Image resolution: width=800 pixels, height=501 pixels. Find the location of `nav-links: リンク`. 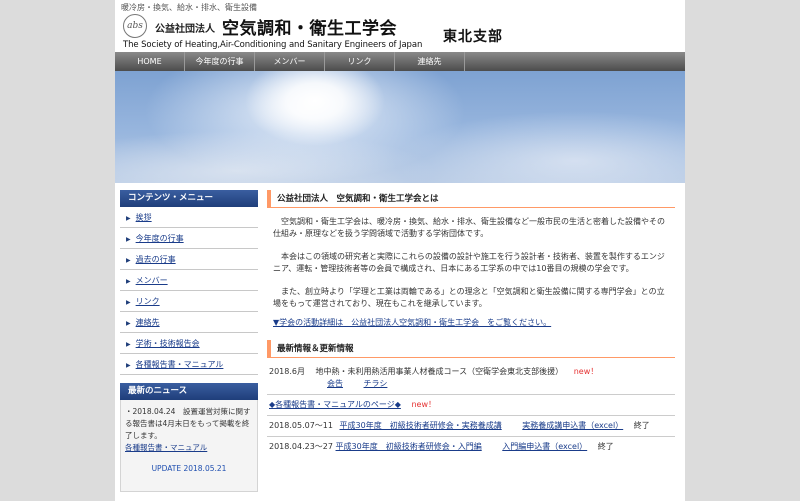

nav-links: リンク is located at coordinates (360, 61).